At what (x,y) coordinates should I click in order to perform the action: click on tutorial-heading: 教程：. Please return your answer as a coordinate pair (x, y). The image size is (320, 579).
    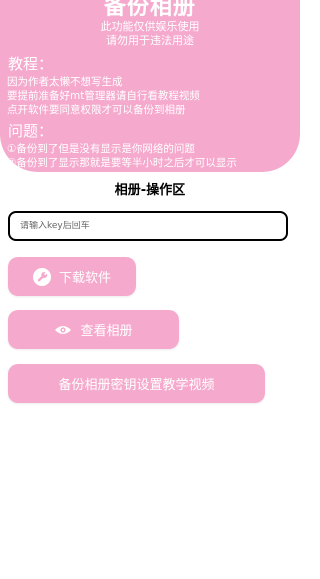
    Looking at the image, I should click on (31, 64).